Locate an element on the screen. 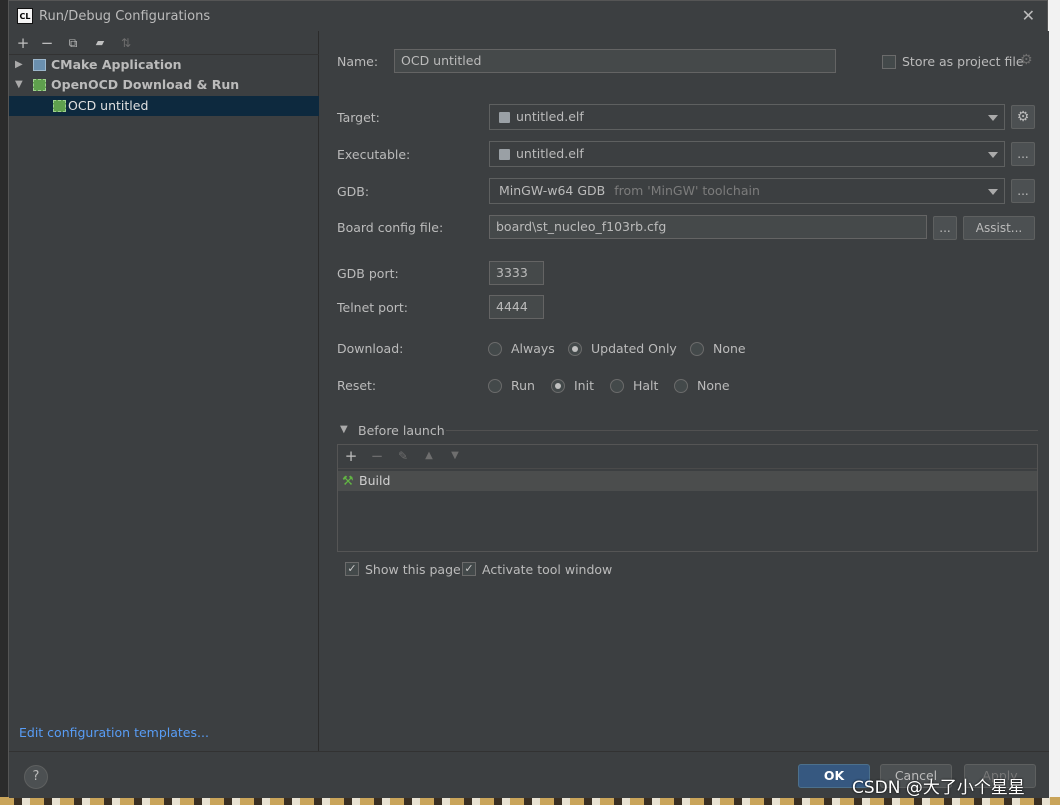 Image resolution: width=1060 pixels, height=805 pixels. gdb-hint: from 'MinGW' toolchain is located at coordinates (687, 190).